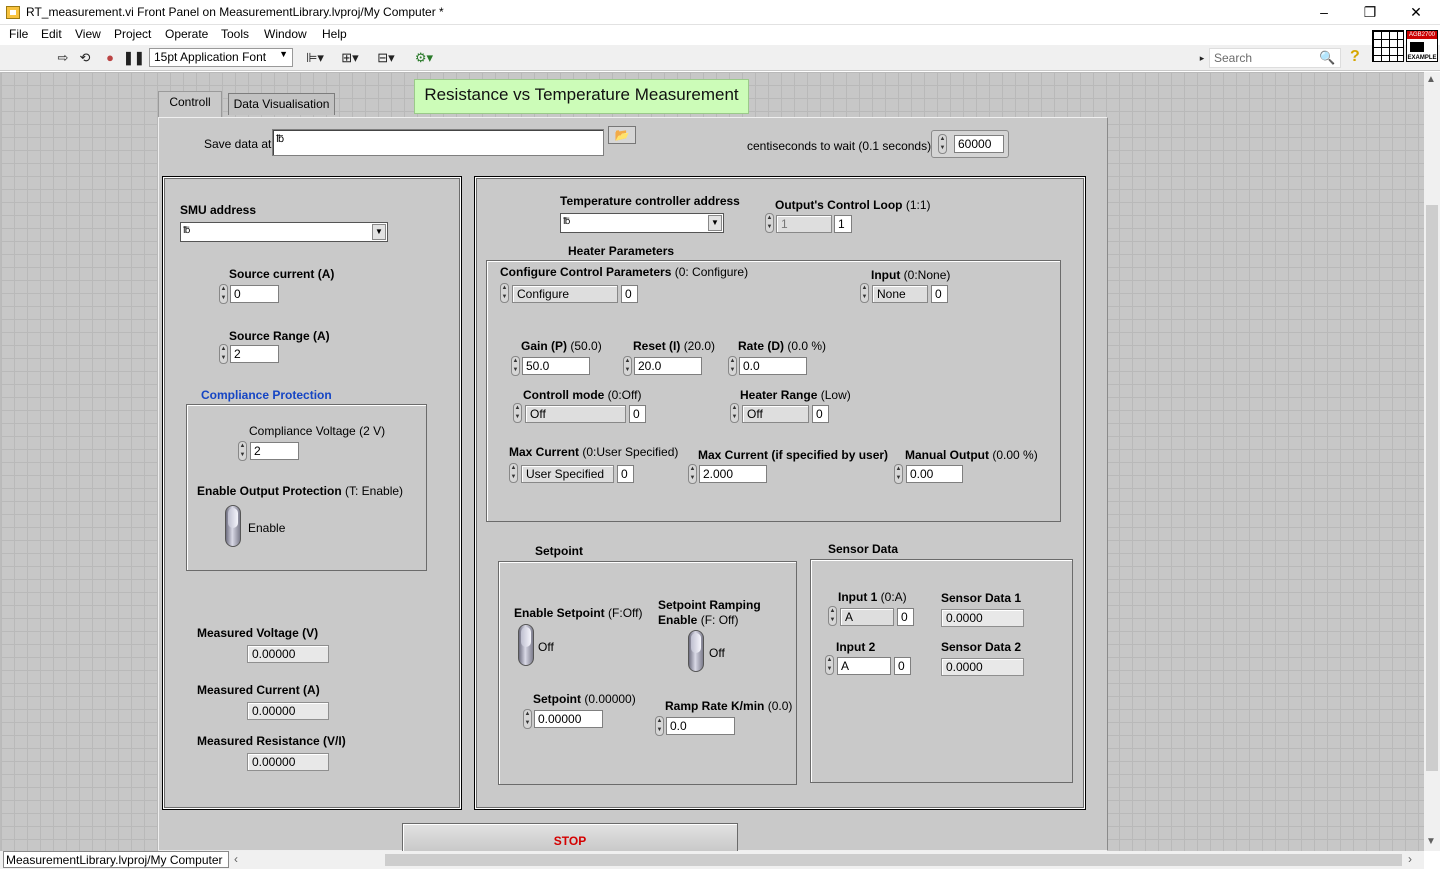 The image size is (1440, 869). Describe the element at coordinates (350, 58) in the screenshot. I see `distribute-objects-icon: ⊞▾` at that location.